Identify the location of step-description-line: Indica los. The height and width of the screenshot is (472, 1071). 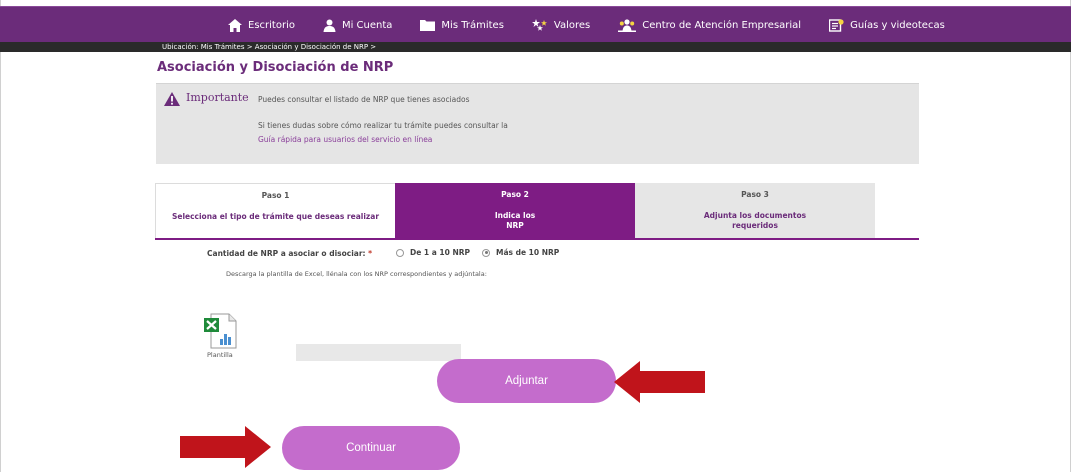
(515, 215).